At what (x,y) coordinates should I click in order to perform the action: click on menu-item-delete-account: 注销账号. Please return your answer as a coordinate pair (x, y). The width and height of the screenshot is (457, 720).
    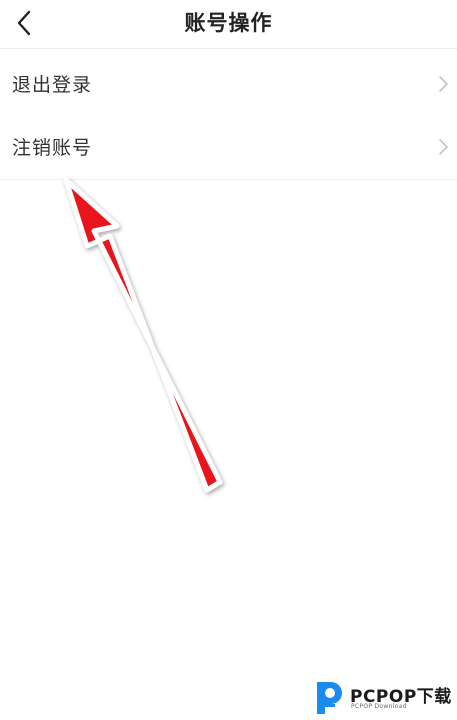
    Looking at the image, I should click on (228, 146).